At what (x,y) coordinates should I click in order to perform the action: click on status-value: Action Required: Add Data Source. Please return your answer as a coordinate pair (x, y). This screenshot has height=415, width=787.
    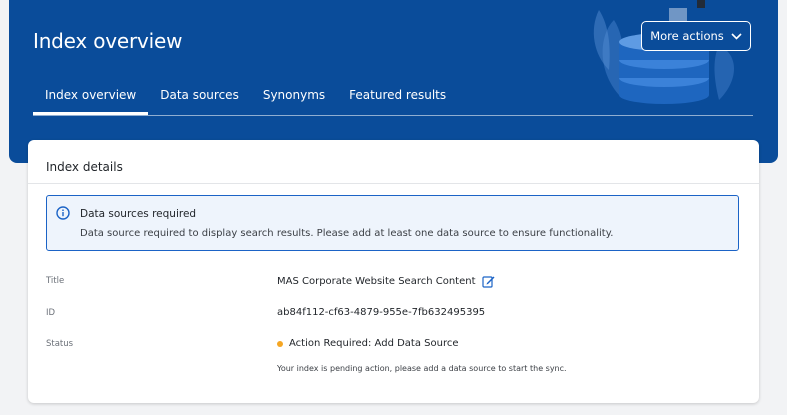
    Looking at the image, I should click on (374, 343).